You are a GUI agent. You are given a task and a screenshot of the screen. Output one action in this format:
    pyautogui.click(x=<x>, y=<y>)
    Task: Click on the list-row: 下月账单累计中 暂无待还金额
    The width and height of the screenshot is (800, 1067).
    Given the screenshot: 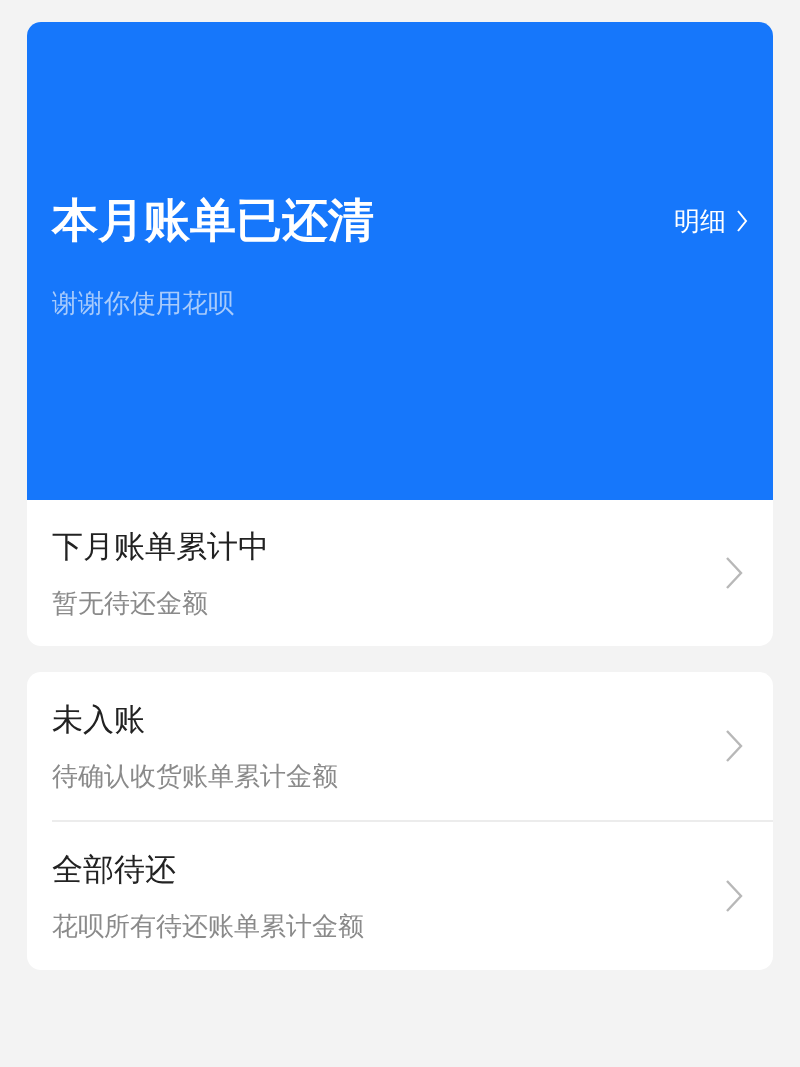 What is the action you would take?
    pyautogui.click(x=400, y=573)
    